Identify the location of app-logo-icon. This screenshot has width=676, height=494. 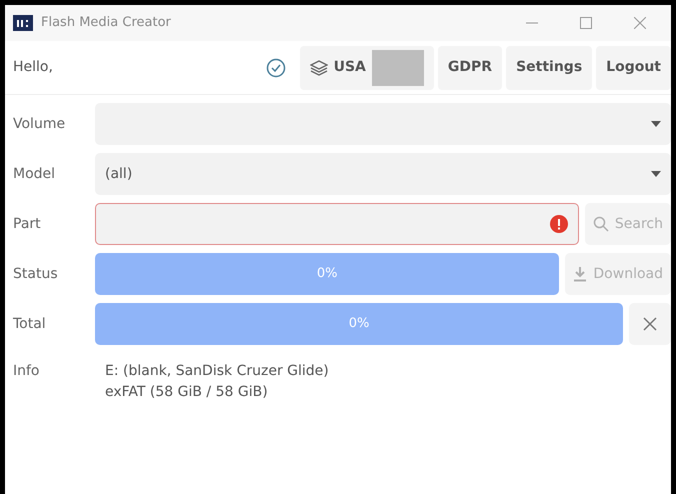
(23, 23).